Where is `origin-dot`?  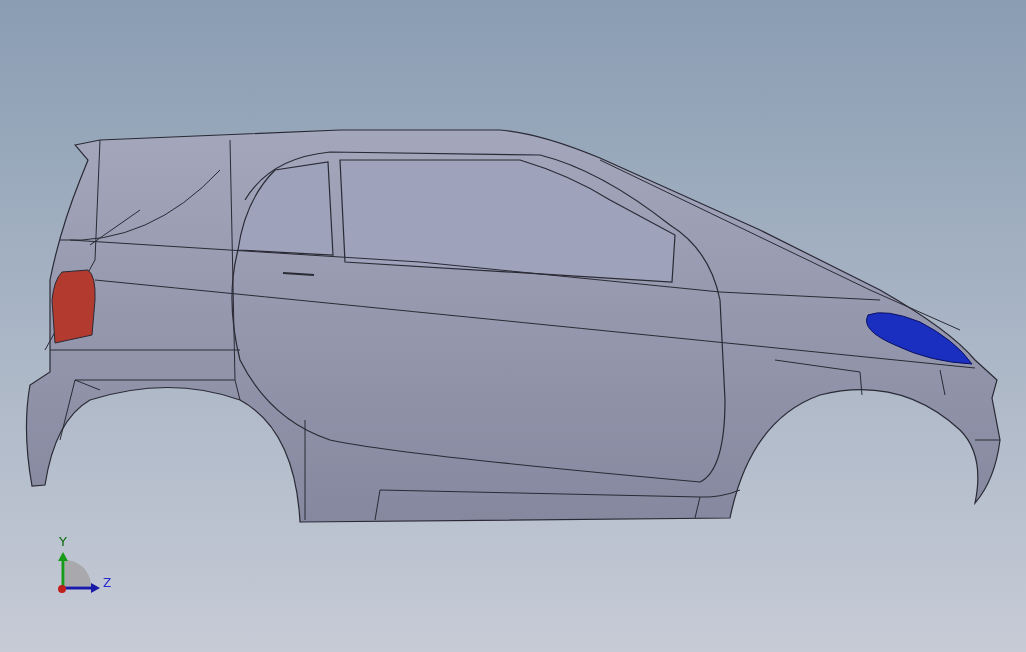
origin-dot is located at coordinates (62, 589).